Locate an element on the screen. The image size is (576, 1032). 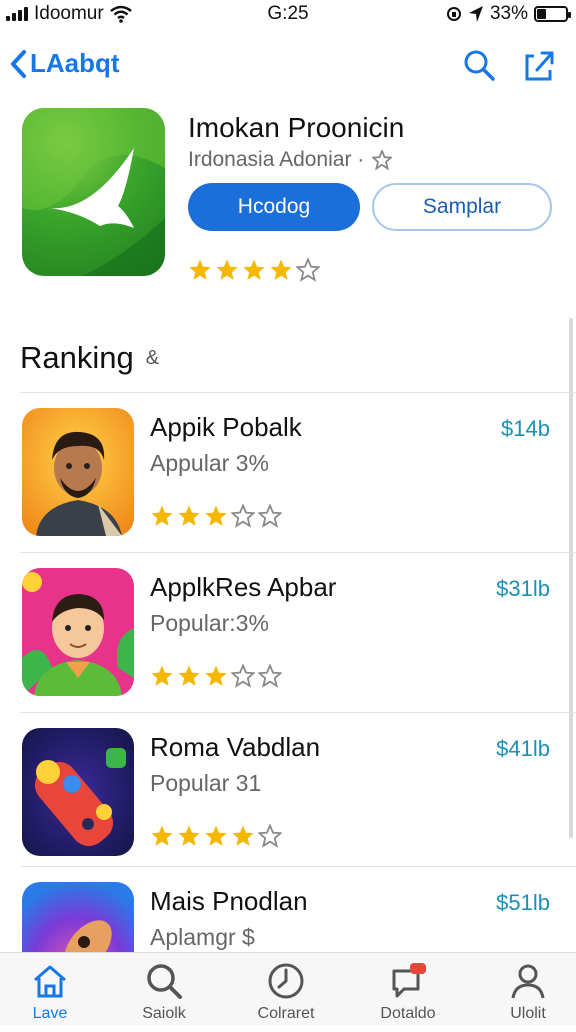
section-title: Ranking is located at coordinates (77, 357).